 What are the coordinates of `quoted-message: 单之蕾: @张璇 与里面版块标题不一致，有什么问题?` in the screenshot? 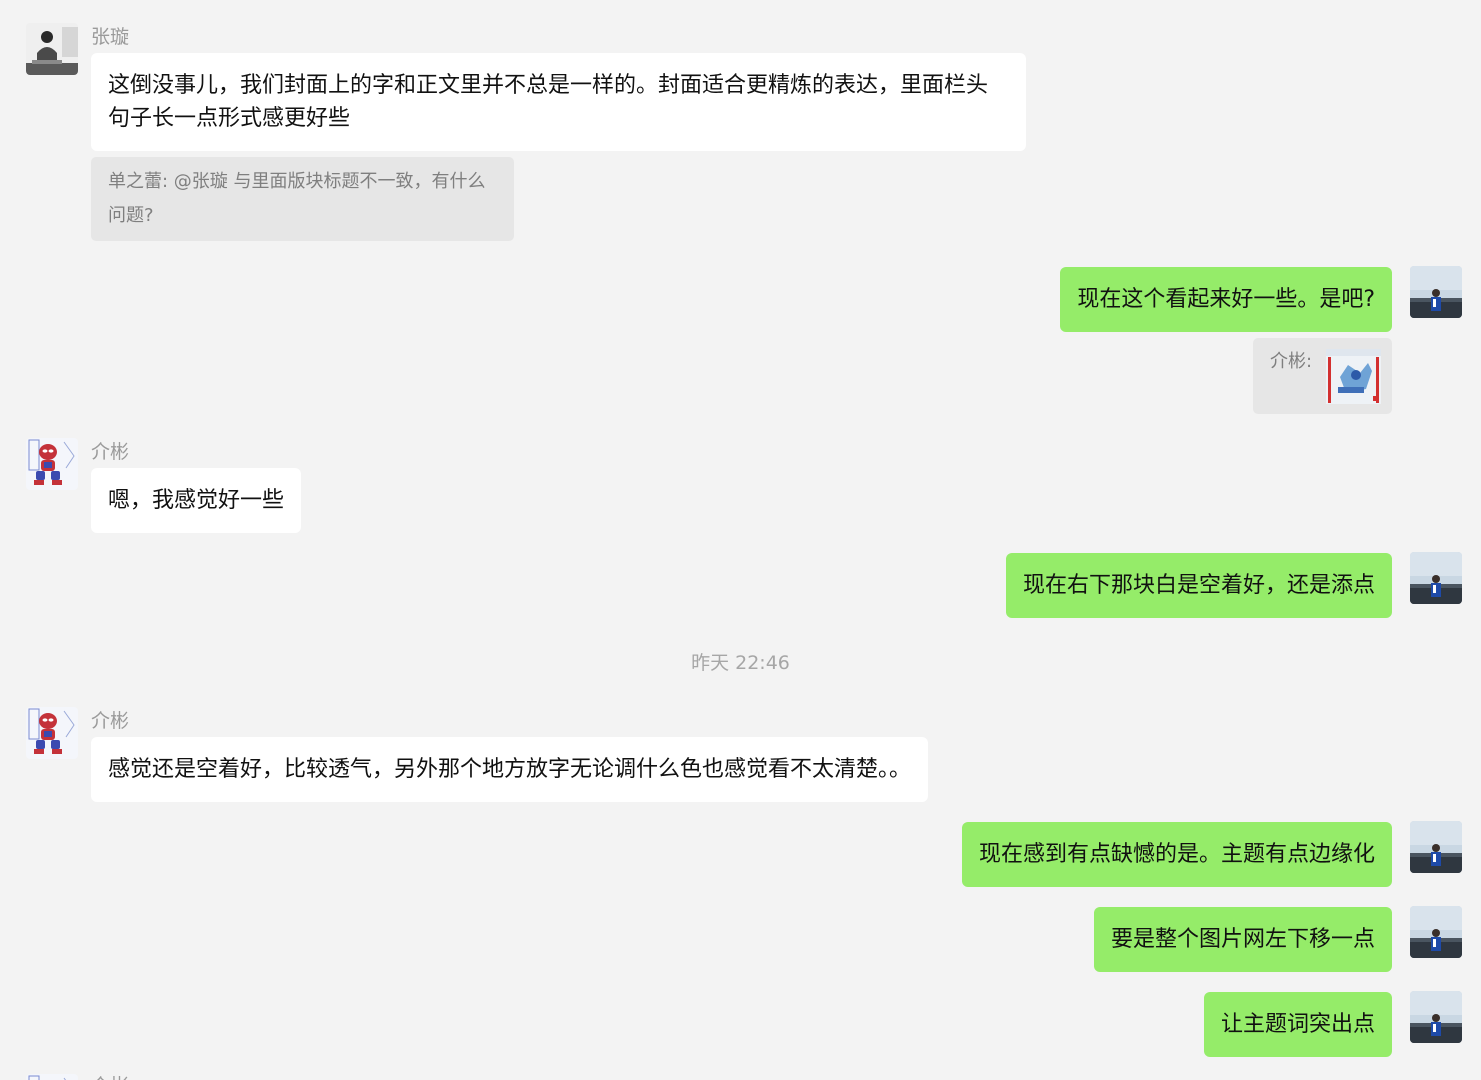 It's located at (302, 199).